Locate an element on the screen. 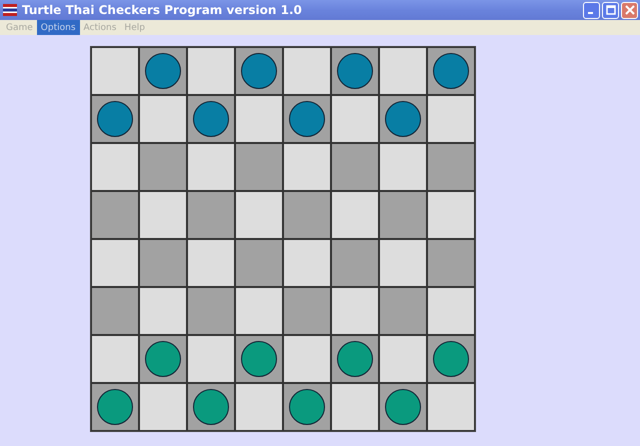  menu-item: Actions is located at coordinates (100, 27).